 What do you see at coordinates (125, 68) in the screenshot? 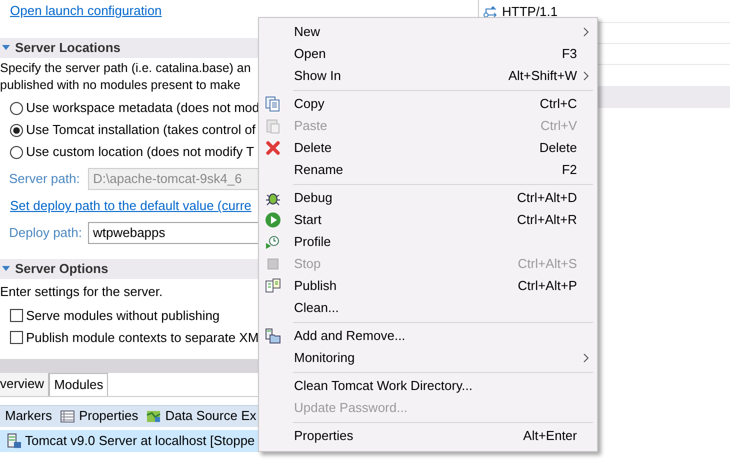
I see `section-description: Specify the server path (i.e. catalina.base) an` at bounding box center [125, 68].